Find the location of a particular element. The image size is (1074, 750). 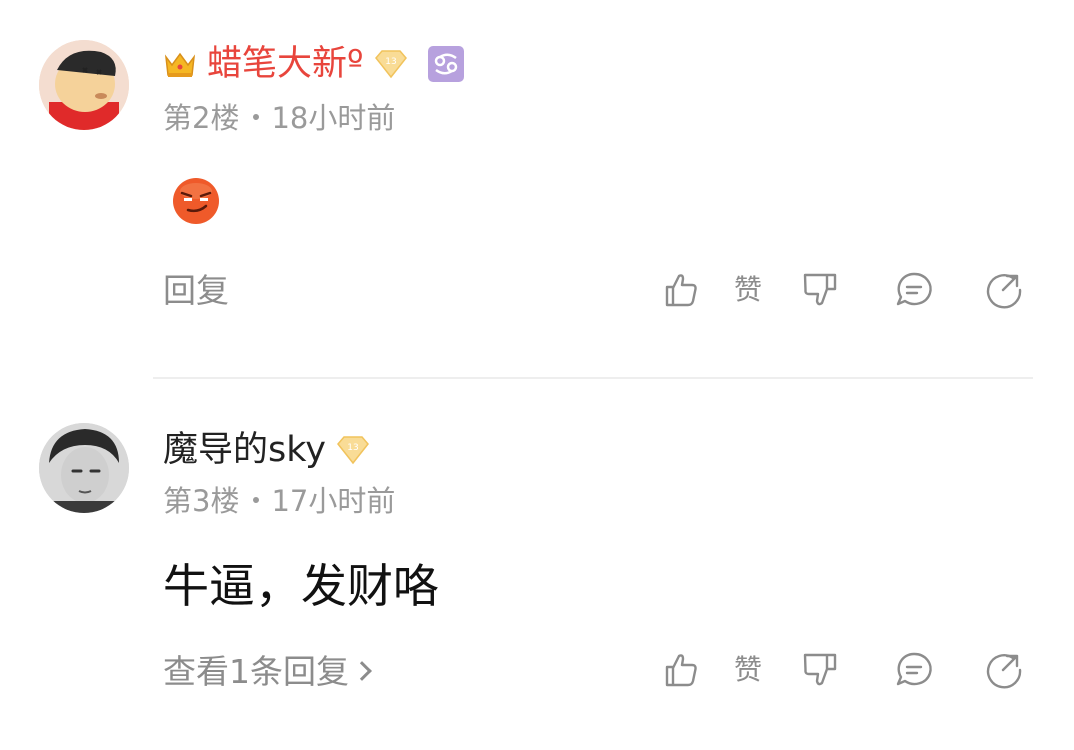

post-time: 18小时前 is located at coordinates (333, 118).